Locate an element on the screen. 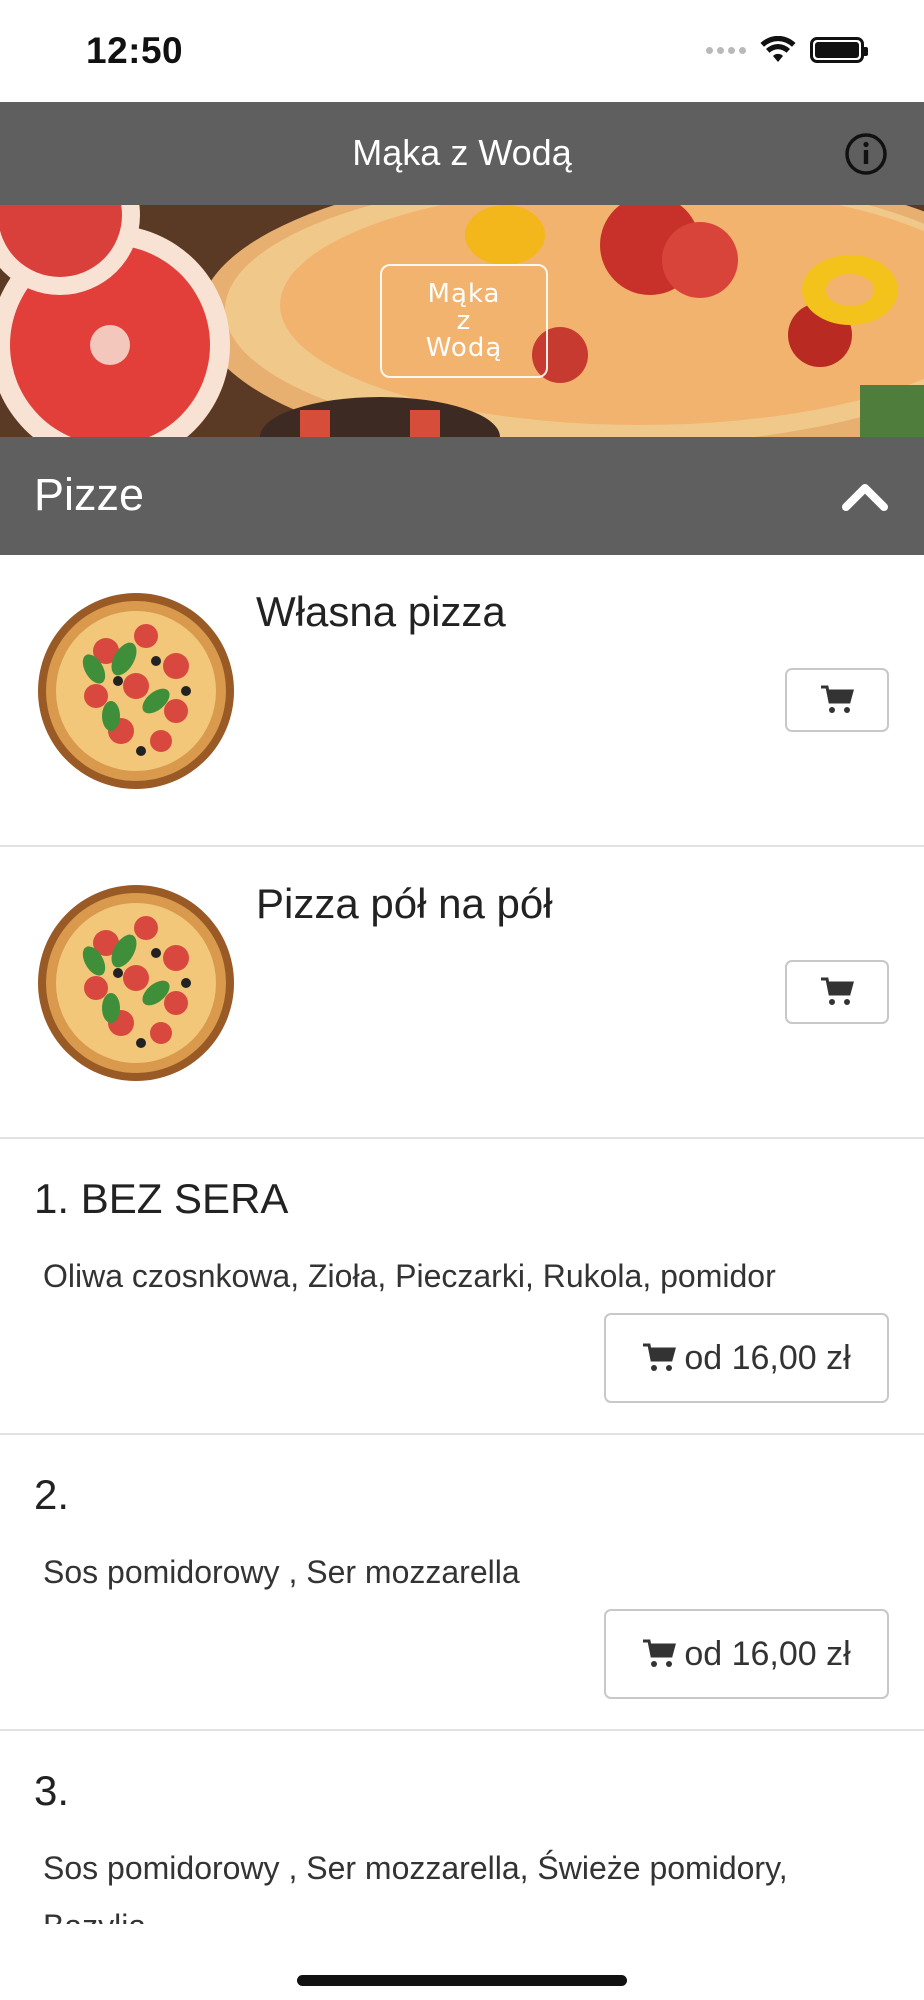 This screenshot has width=924, height=2000. status-bar: 12:50 is located at coordinates (462, 51).